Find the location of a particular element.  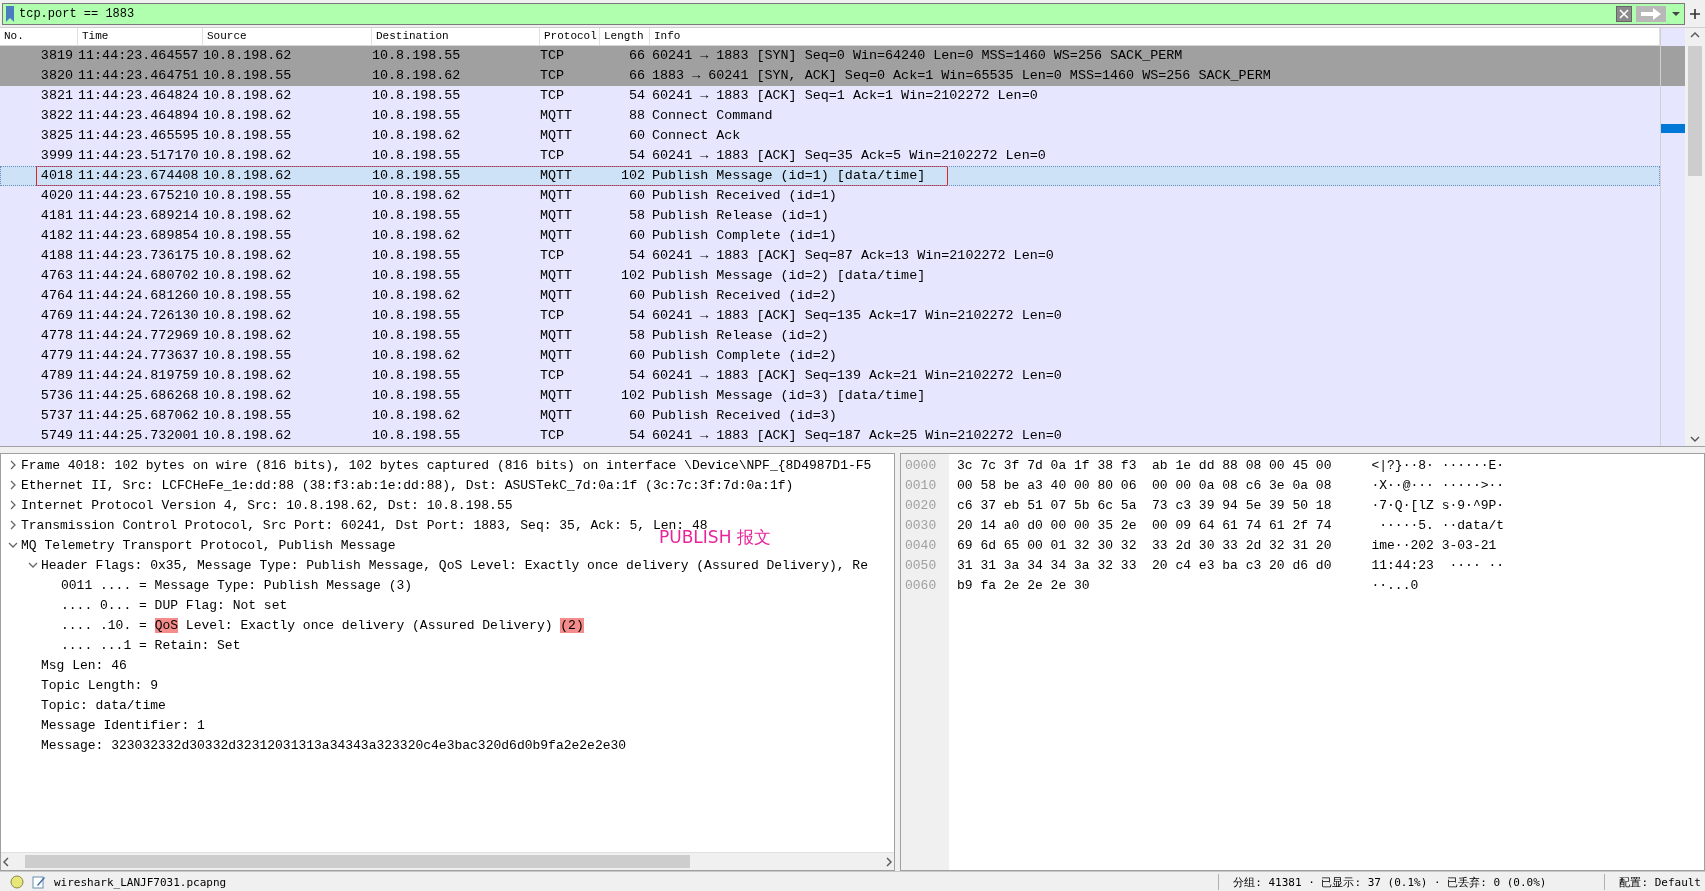

edit-comment-icon is located at coordinates (39, 882).